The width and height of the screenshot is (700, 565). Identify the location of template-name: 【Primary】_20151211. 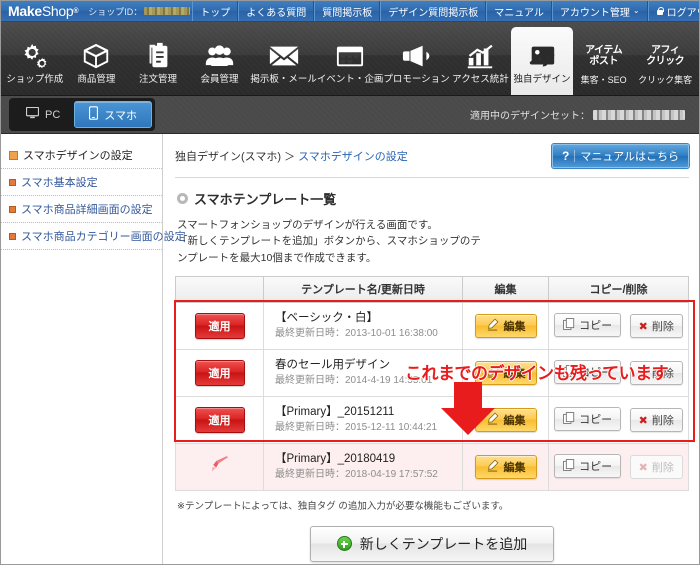
(335, 412).